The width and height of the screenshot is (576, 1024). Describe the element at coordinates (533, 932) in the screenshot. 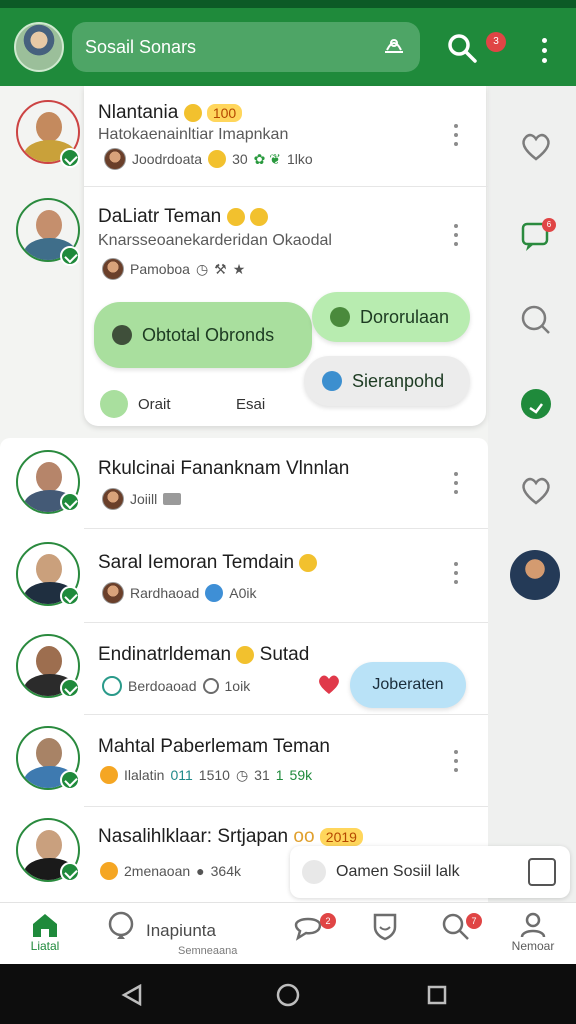

I see `nav-profile: Nemoar` at that location.